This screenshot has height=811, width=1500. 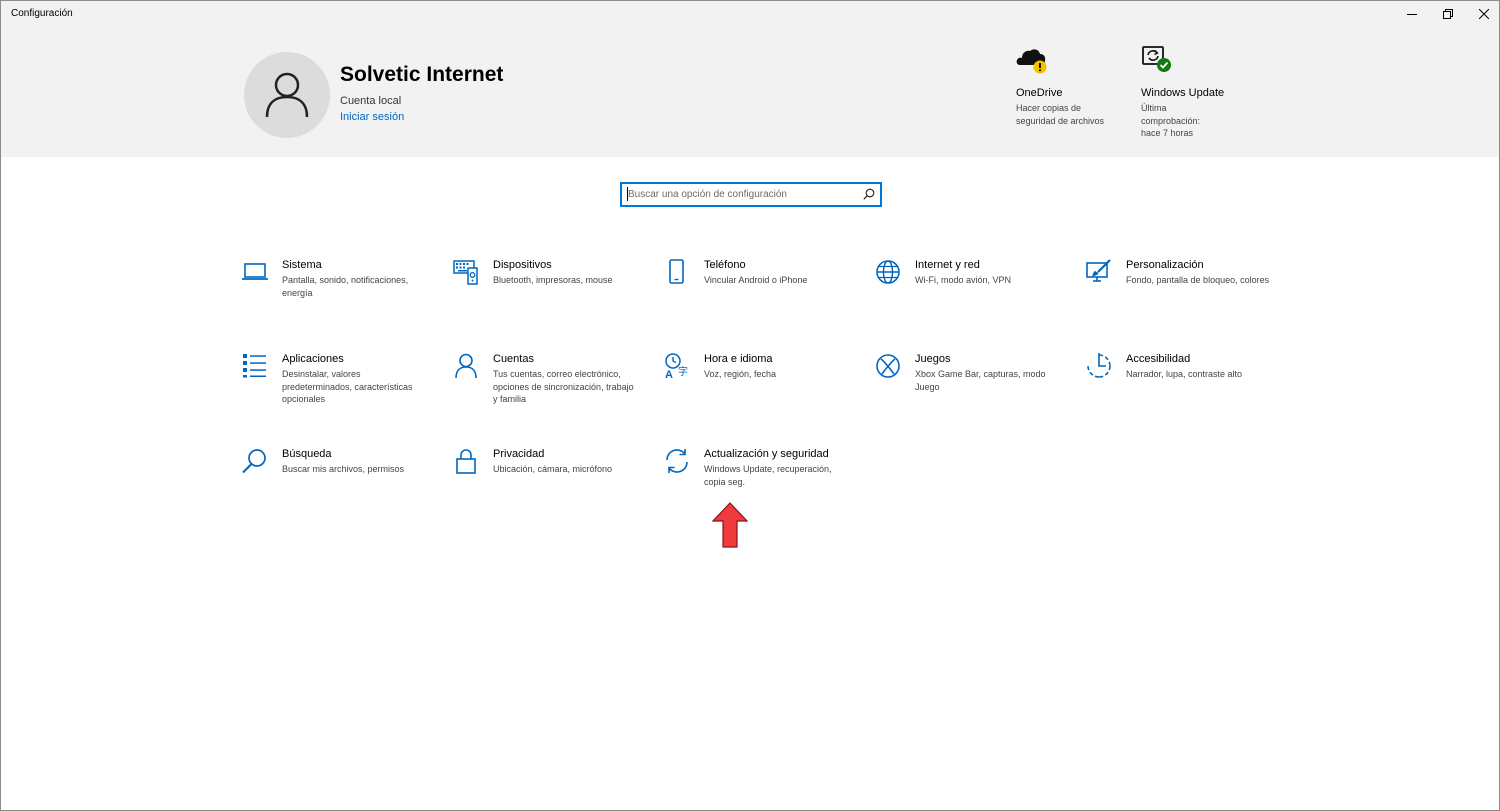 What do you see at coordinates (677, 461) in the screenshot?
I see `sync-icon` at bounding box center [677, 461].